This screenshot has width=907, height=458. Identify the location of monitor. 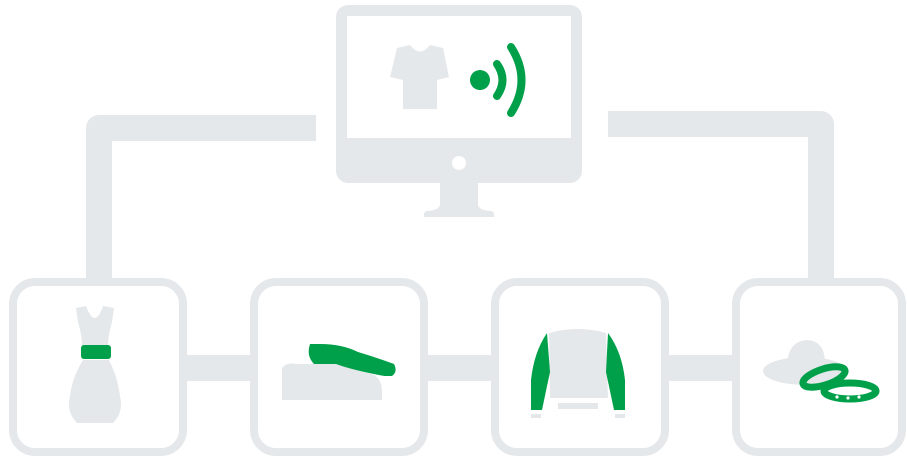
(459, 111).